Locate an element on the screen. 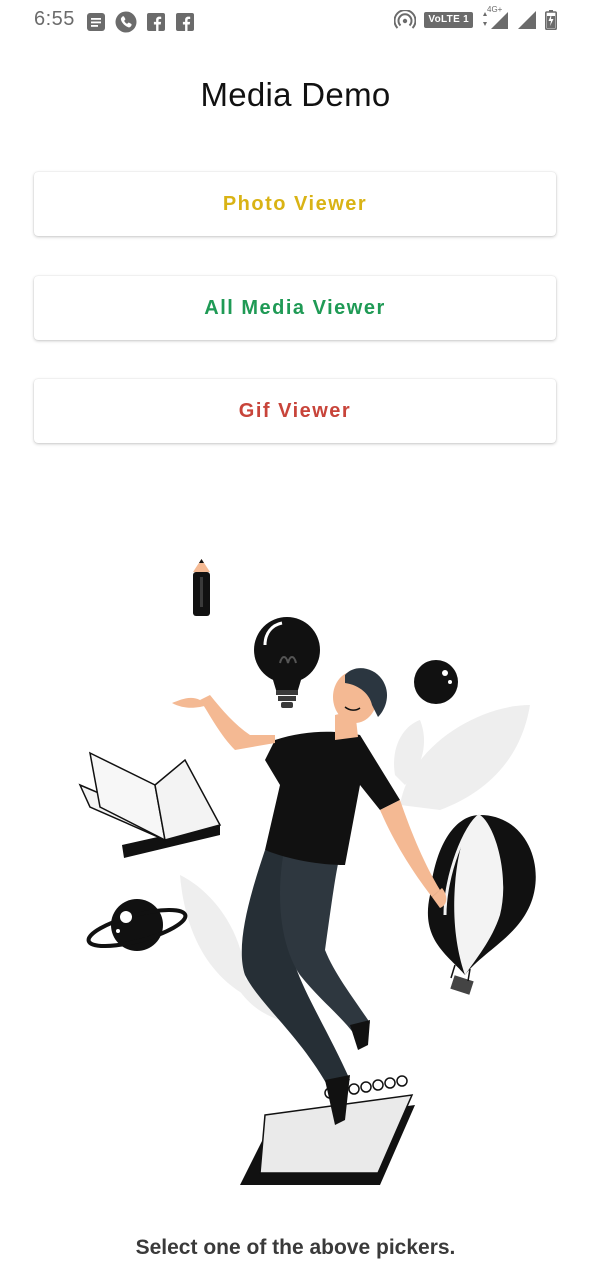  signal-icon: 4G+ is located at coordinates (495, 17).